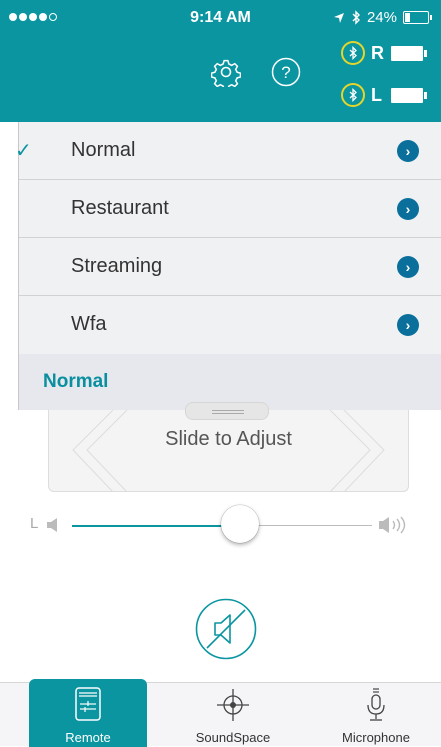  What do you see at coordinates (233, 737) in the screenshot?
I see `tab-label: SoundSpace` at bounding box center [233, 737].